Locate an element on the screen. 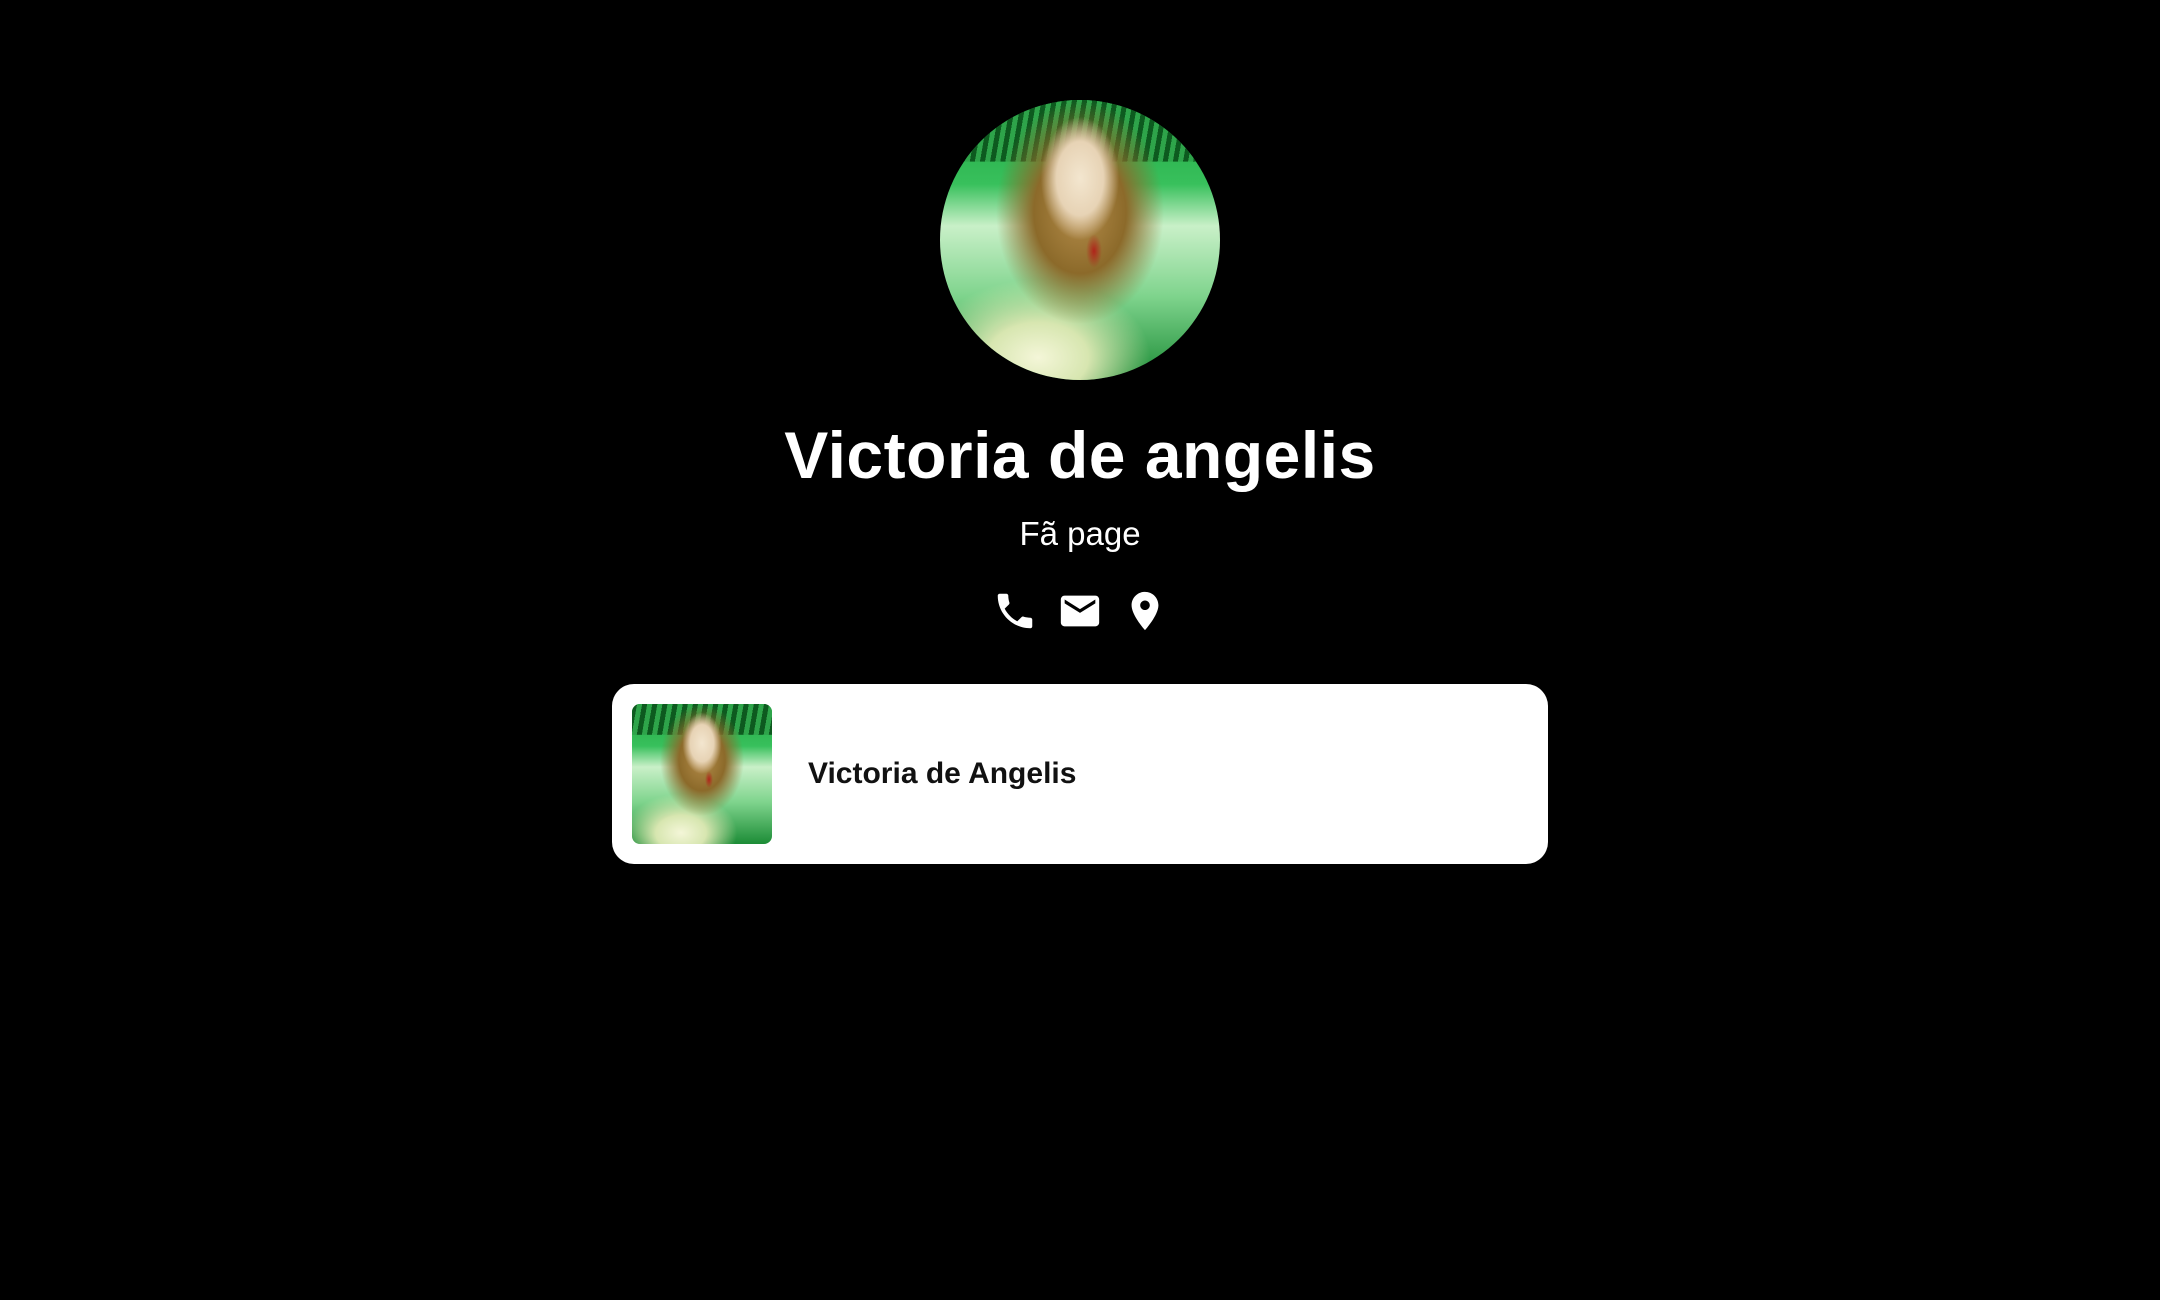  avatar is located at coordinates (1080, 240).